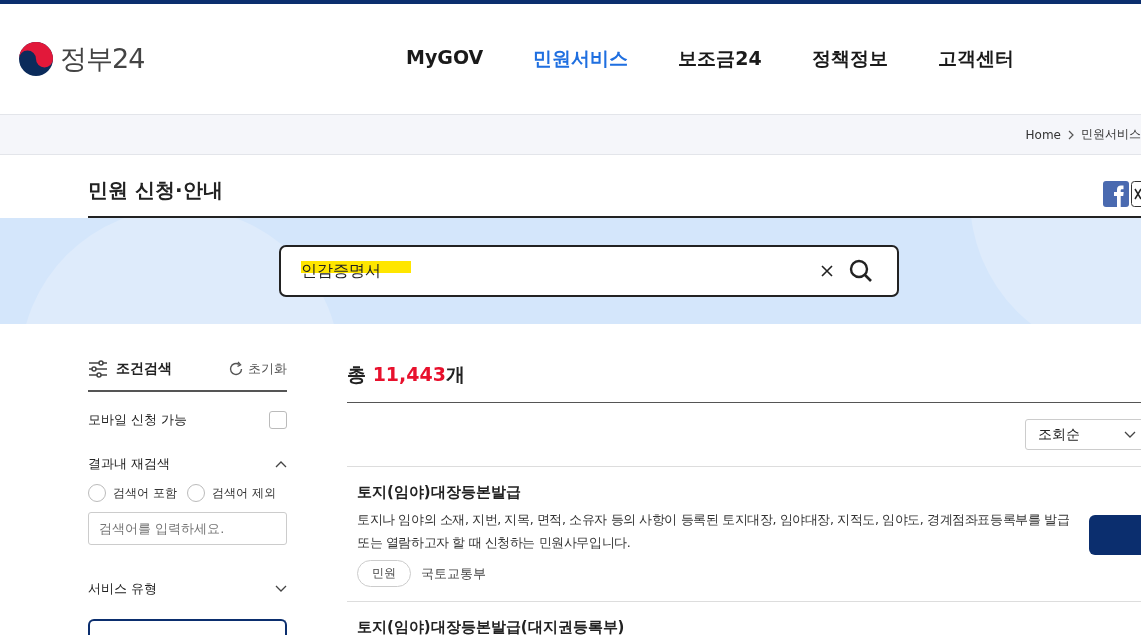 This screenshot has height=635, width=1141. I want to click on filter-label: 결과내 재검색, so click(129, 464).